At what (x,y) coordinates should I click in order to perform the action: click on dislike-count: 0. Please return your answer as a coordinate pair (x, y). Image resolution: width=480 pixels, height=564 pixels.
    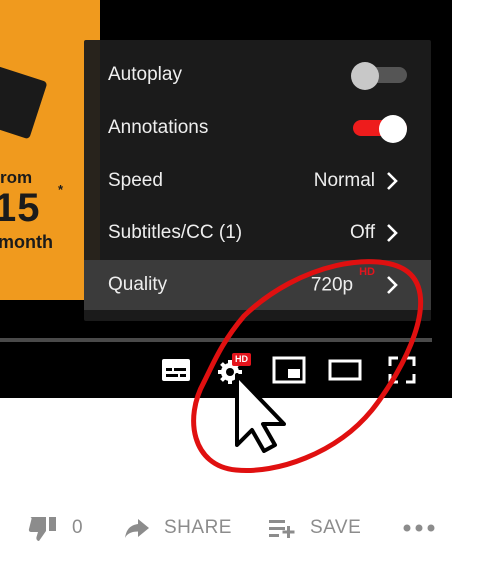
    Looking at the image, I should click on (78, 527).